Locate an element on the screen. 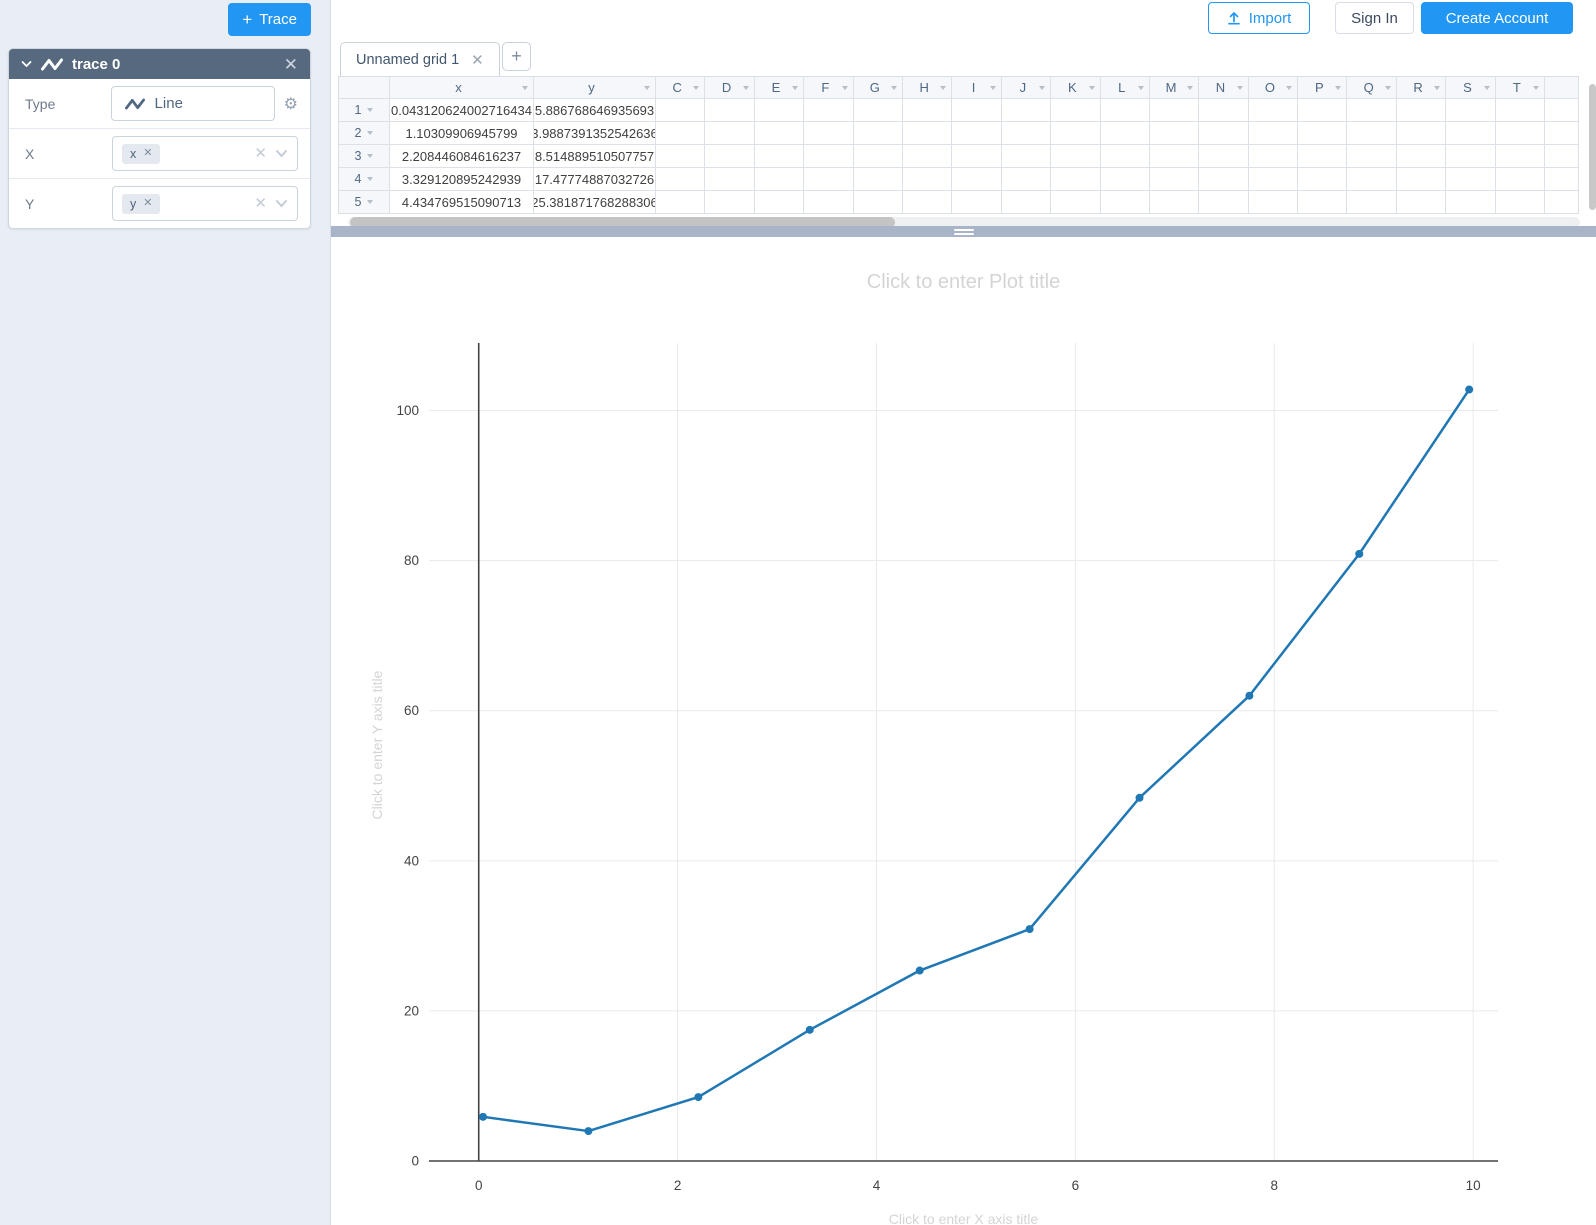  column-header-L: L is located at coordinates (1125, 87).